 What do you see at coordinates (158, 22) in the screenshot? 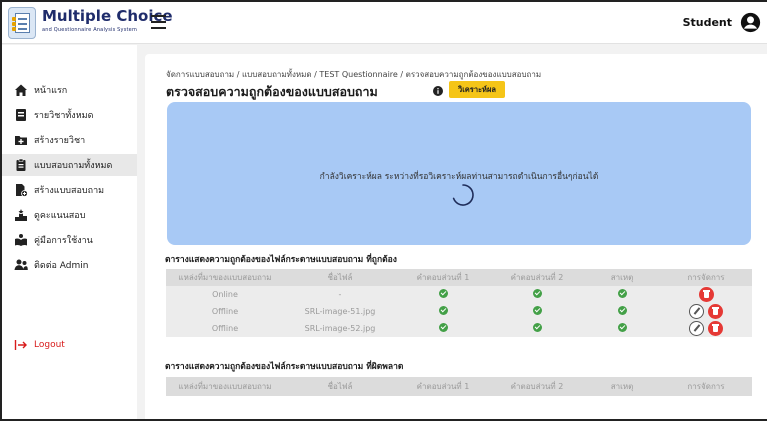
I see `menu-toggle-icon` at bounding box center [158, 22].